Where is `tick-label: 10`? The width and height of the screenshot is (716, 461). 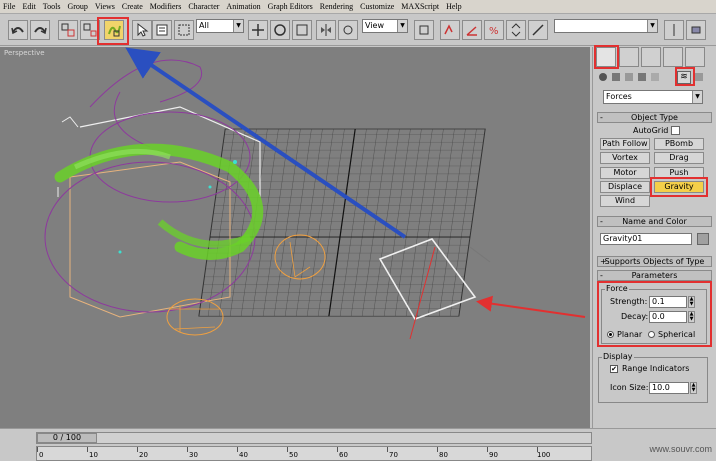
tick-label: 10 is located at coordinates (93, 455).